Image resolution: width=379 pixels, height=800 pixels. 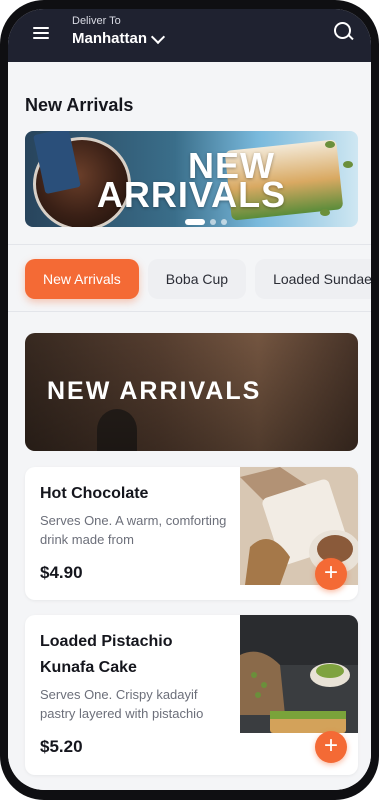 What do you see at coordinates (154, 391) in the screenshot?
I see `hero-title: NEW ARRIVALS` at bounding box center [154, 391].